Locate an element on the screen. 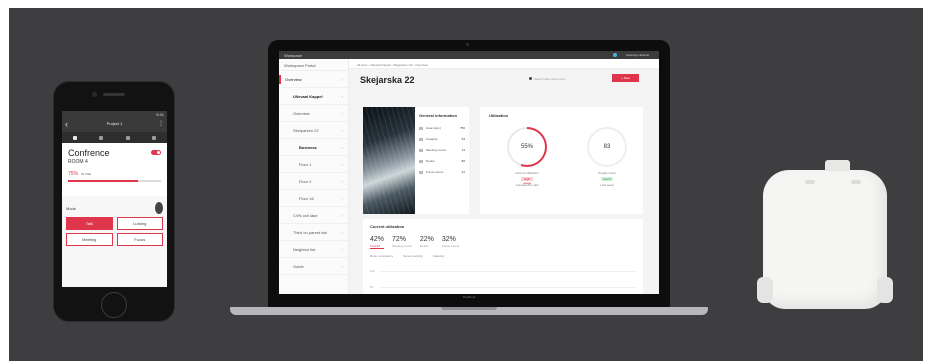 Image resolution: width=932 pixels, height=361 pixels. home-button is located at coordinates (114, 305).